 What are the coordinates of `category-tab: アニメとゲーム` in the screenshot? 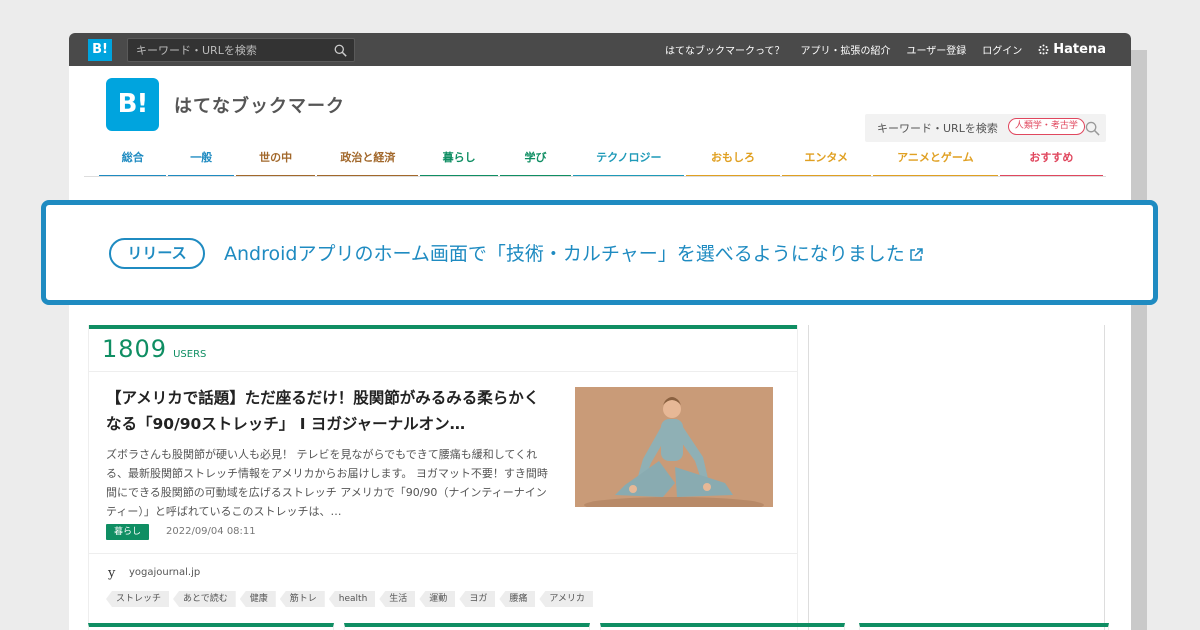 It's located at (935, 163).